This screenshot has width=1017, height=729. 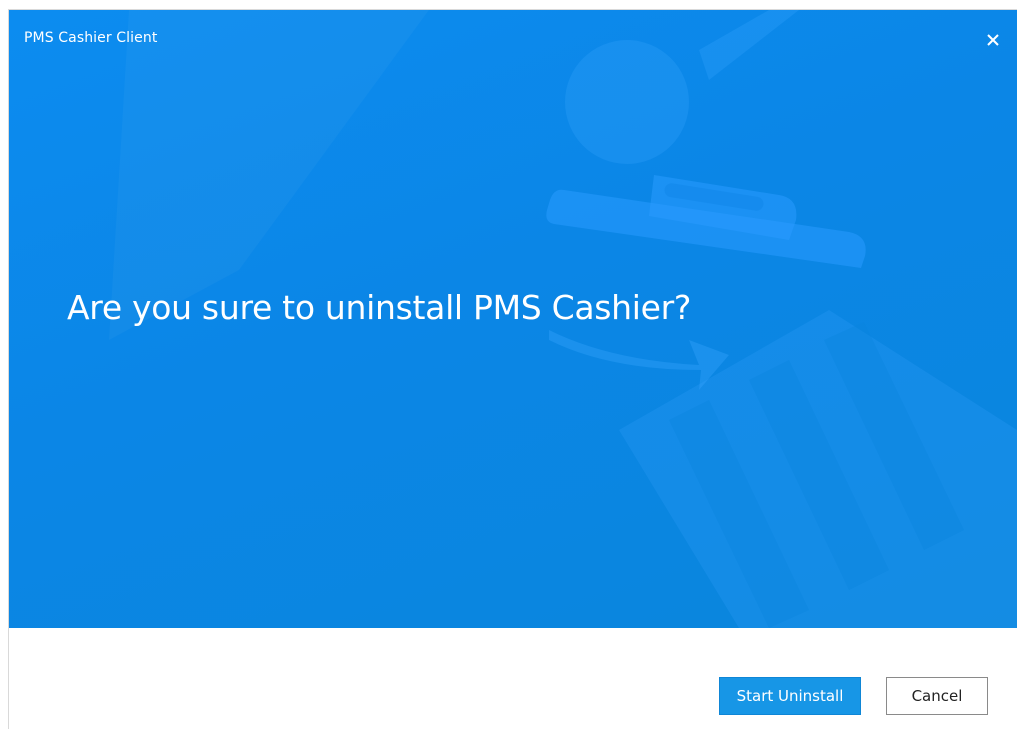 I want to click on close-icon, so click(x=993, y=40).